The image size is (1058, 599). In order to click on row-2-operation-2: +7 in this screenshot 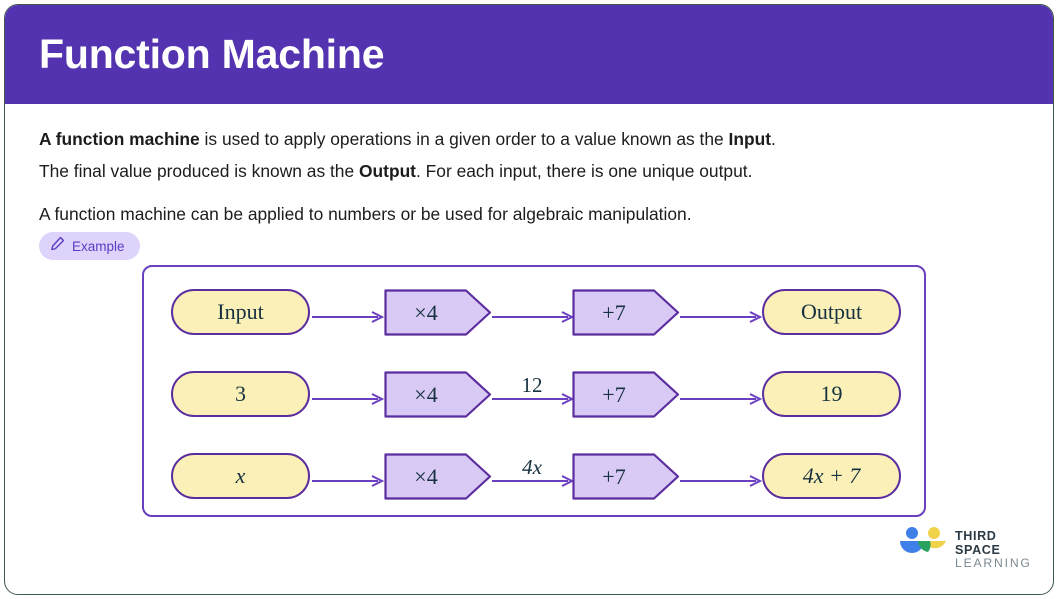, I will do `click(626, 394)`.